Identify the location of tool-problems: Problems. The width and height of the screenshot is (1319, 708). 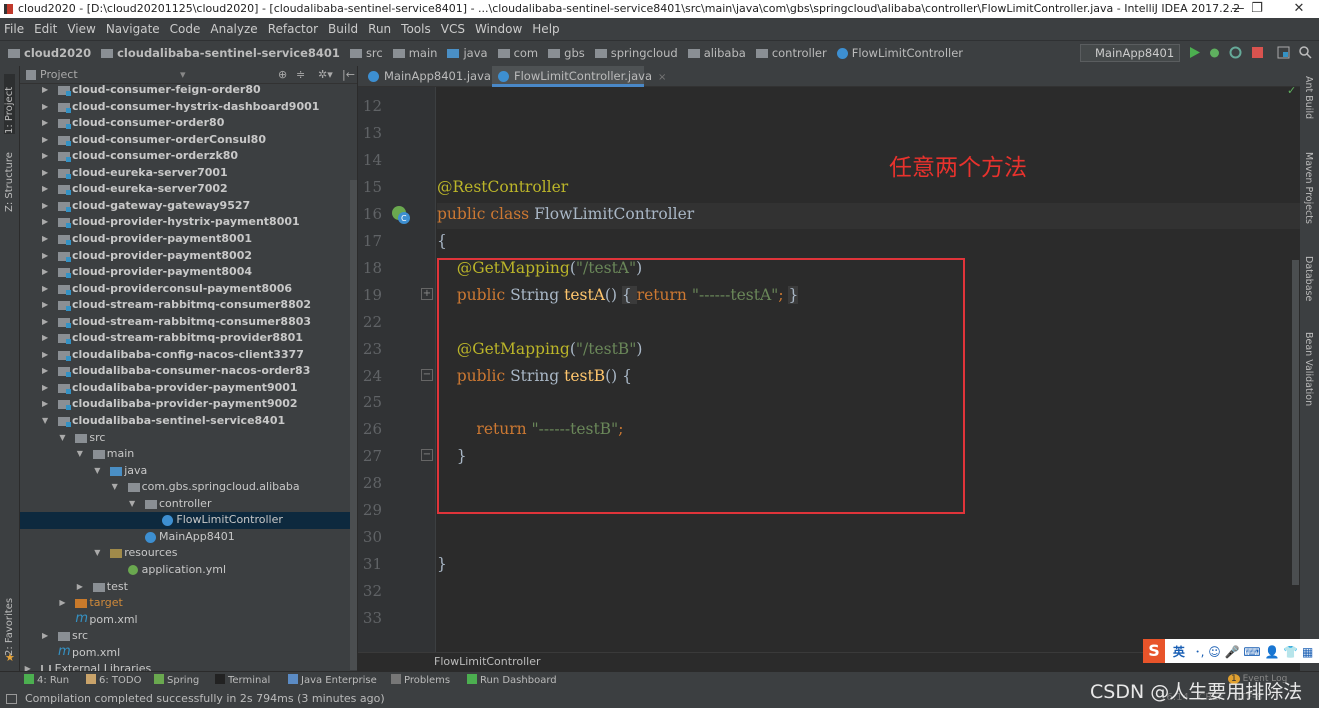
(420, 681).